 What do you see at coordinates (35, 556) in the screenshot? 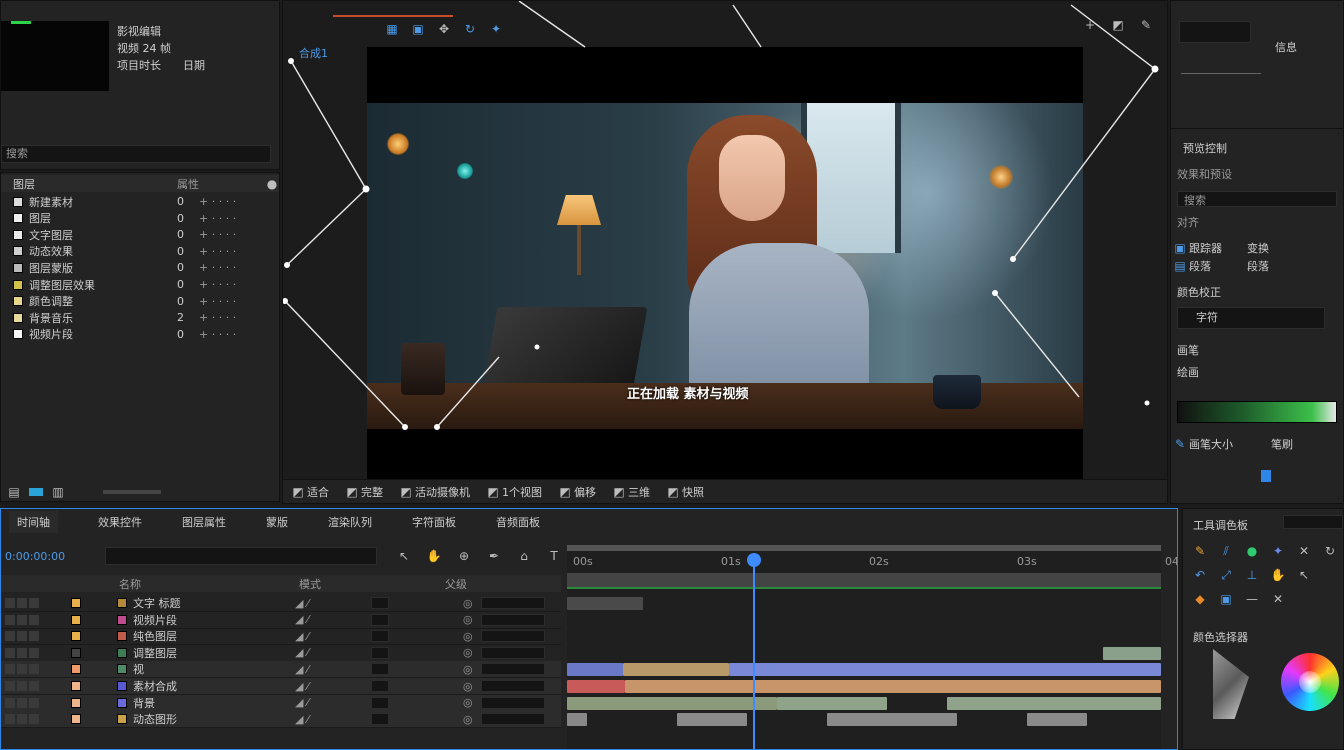
I see `timecode: 0:00:00:00` at bounding box center [35, 556].